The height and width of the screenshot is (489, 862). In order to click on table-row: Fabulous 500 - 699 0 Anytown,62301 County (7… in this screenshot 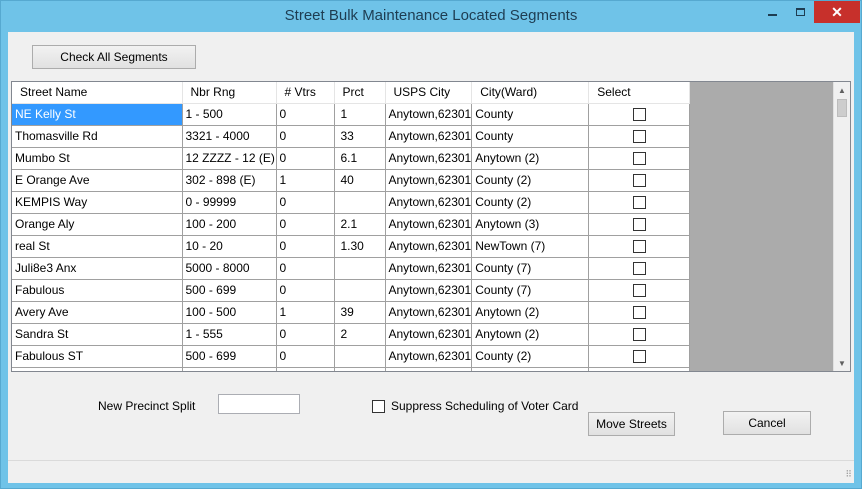, I will do `click(351, 290)`.